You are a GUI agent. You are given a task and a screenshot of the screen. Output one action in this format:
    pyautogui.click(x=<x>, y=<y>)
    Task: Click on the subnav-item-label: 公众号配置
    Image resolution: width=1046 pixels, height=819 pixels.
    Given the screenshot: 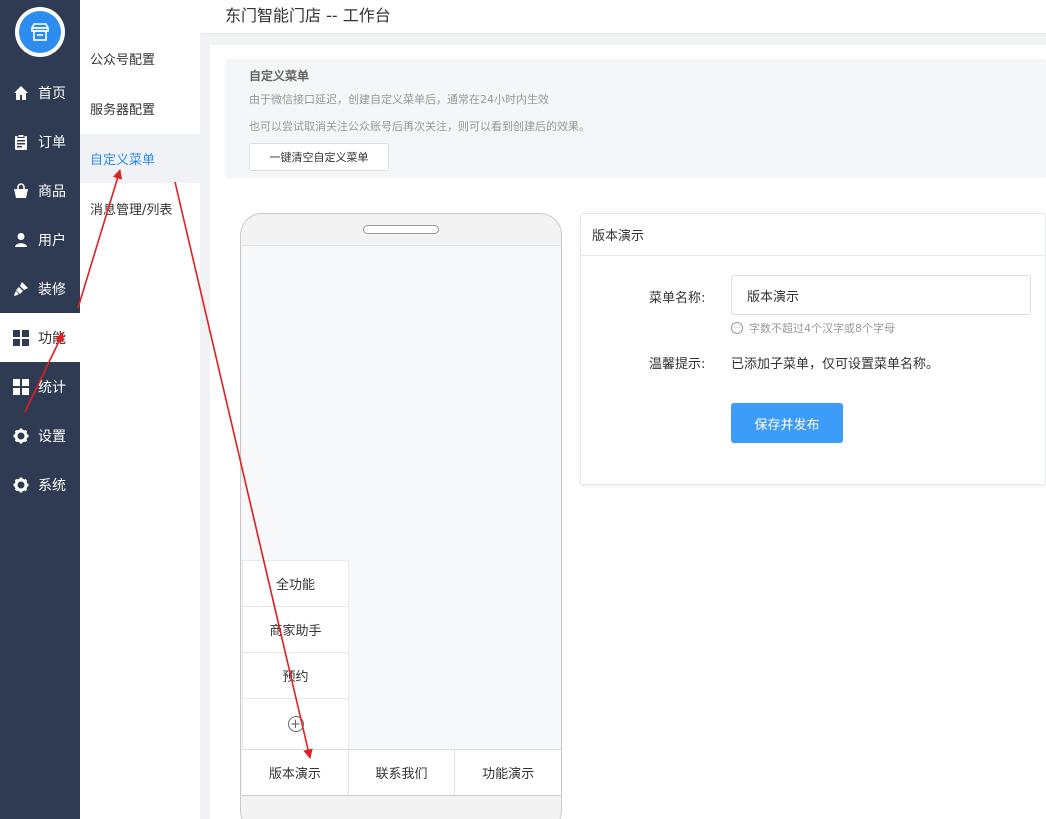 What is the action you would take?
    pyautogui.click(x=123, y=60)
    